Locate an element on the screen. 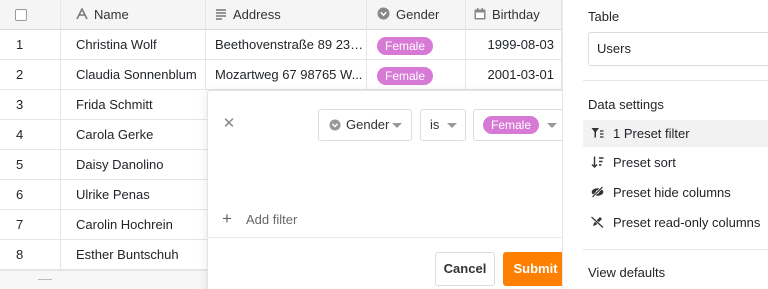  data-settings-heading: Data settings is located at coordinates (626, 104).